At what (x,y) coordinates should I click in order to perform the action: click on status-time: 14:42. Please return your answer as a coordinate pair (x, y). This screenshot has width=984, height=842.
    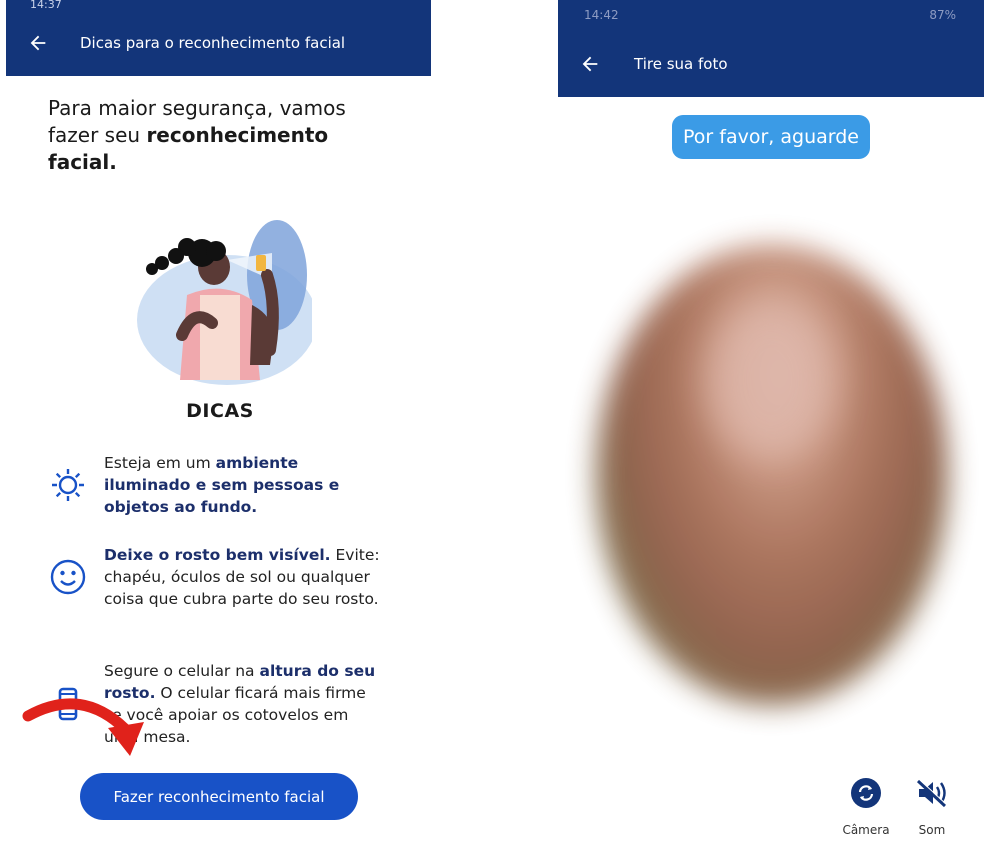
    Looking at the image, I should click on (601, 15).